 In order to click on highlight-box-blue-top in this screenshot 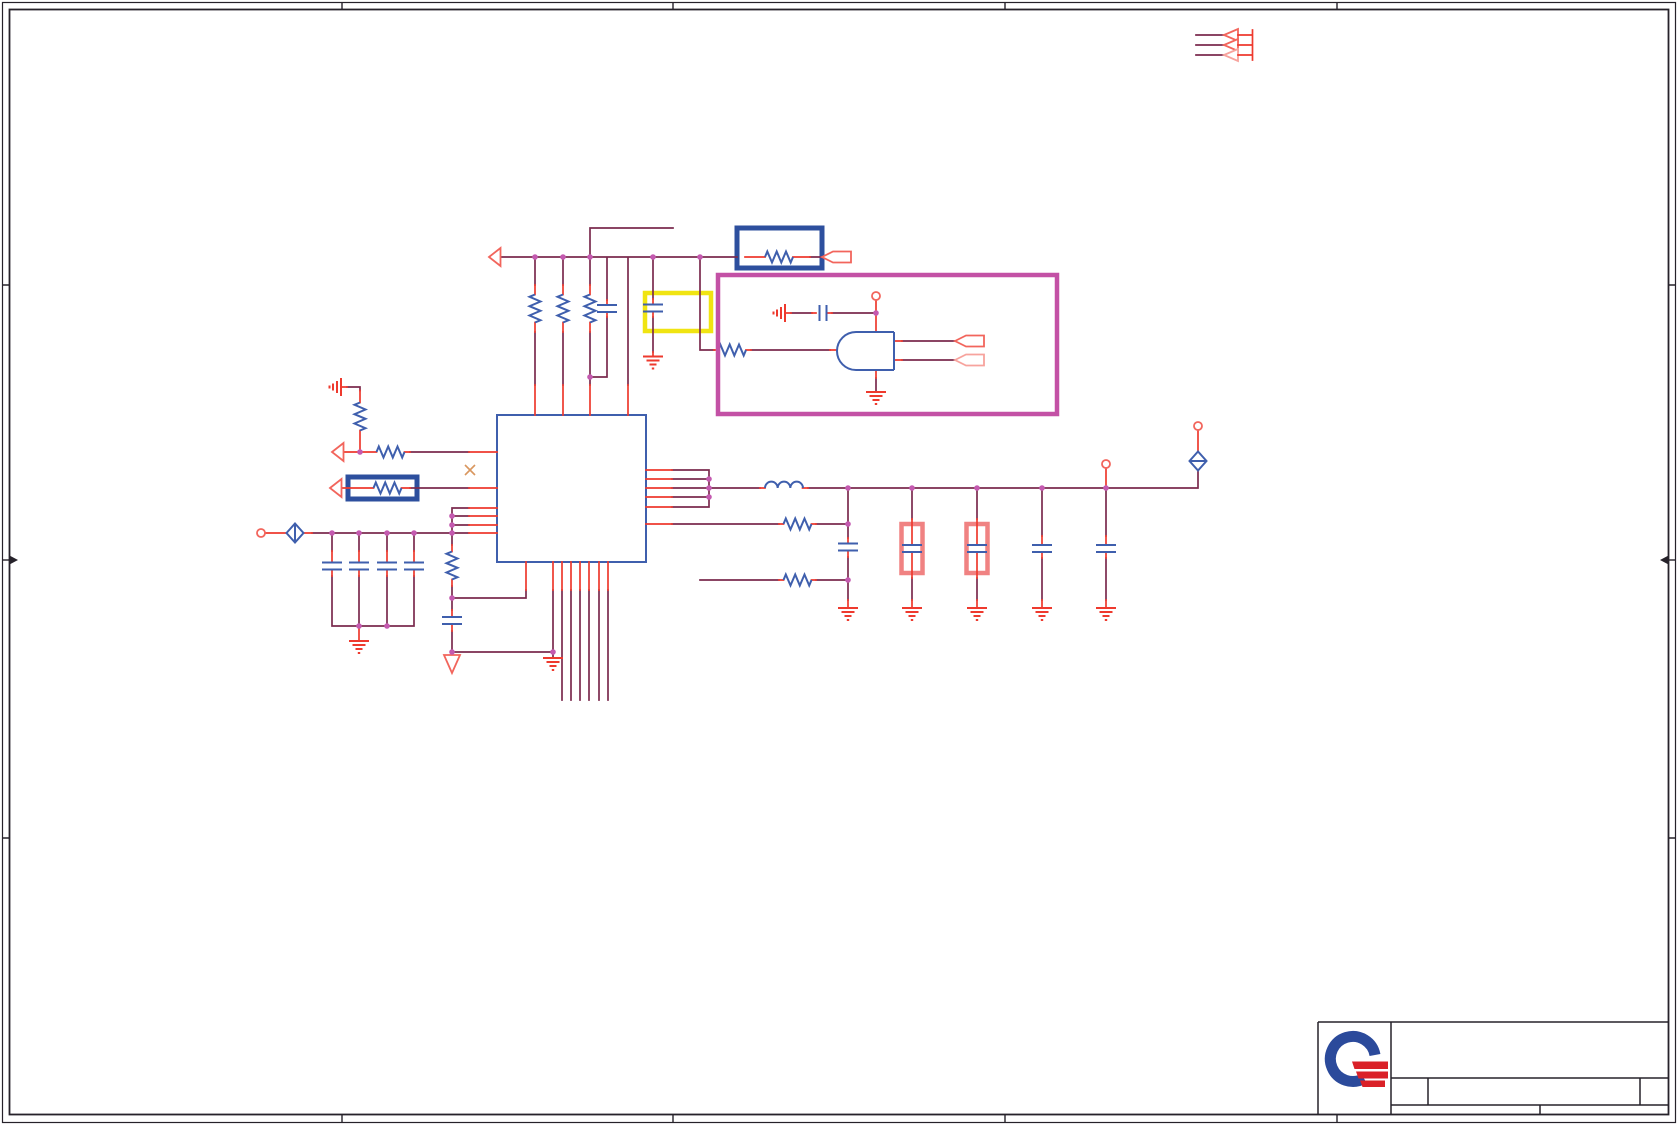, I will do `click(779, 248)`.